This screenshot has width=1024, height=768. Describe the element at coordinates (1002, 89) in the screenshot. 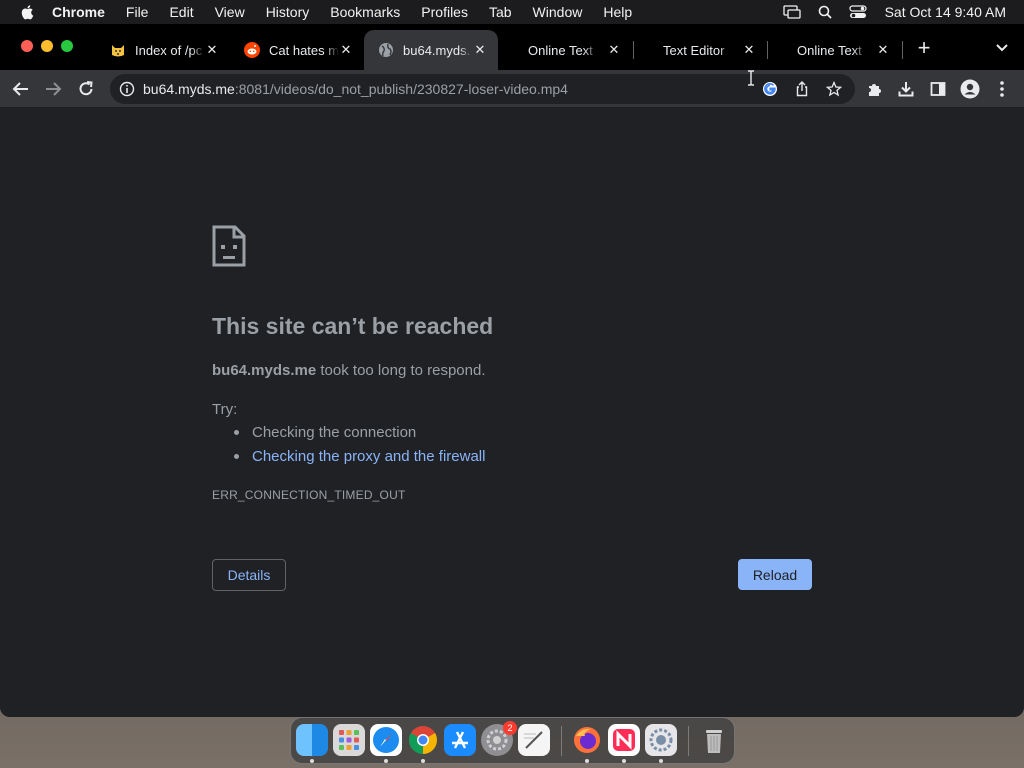

I see `chrome-menu-kebab-icon` at that location.